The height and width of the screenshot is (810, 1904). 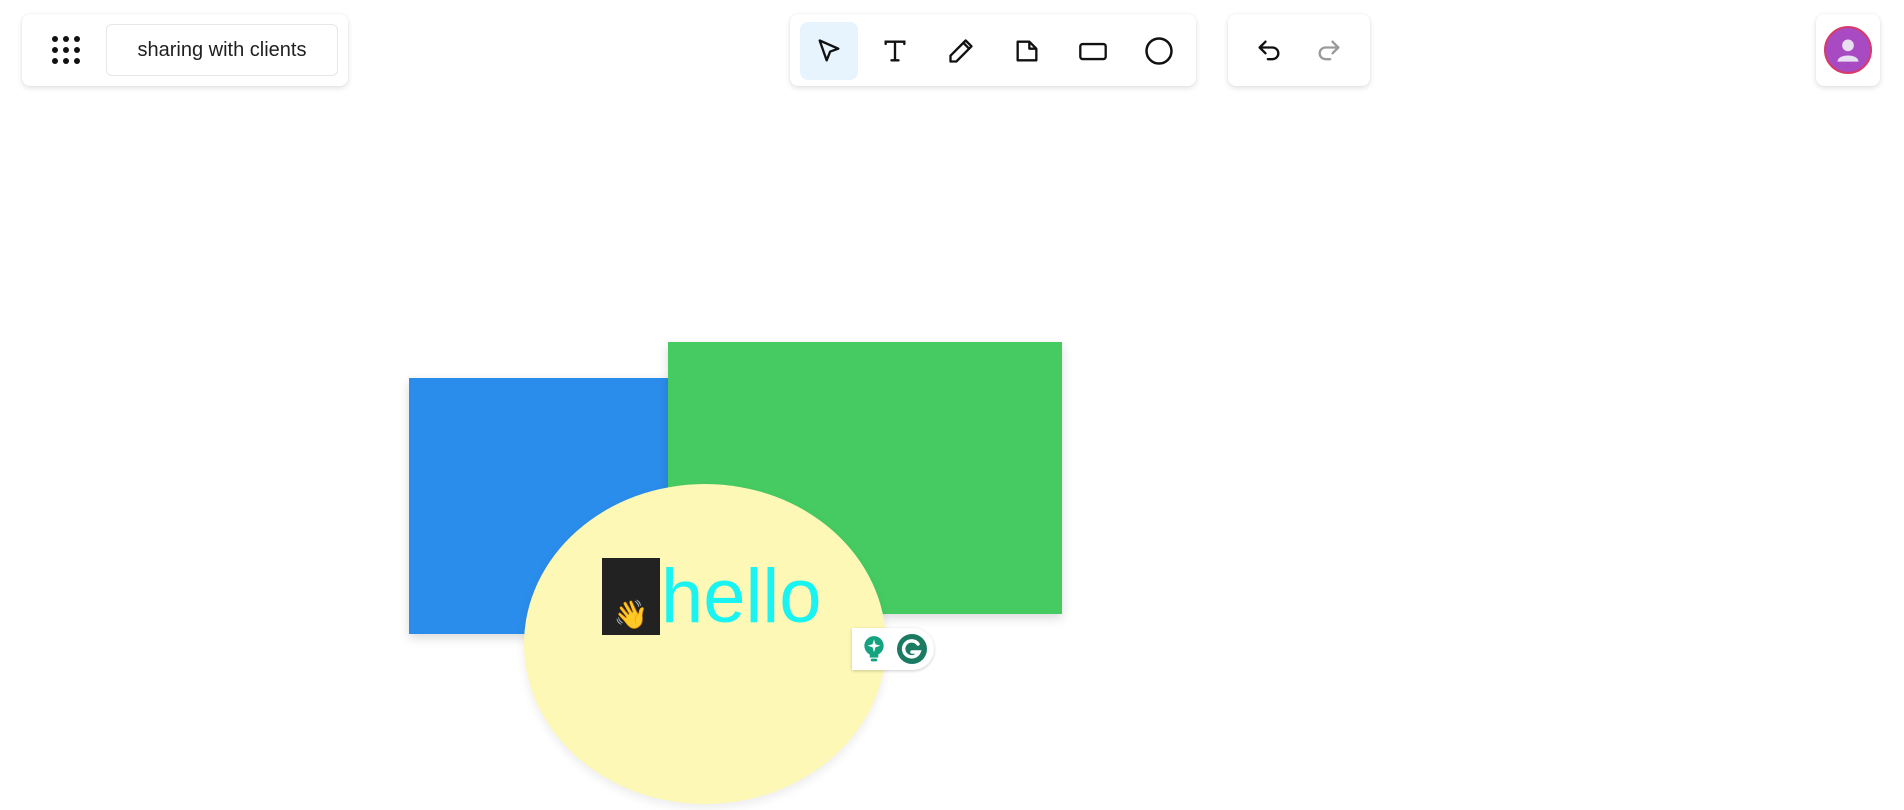 I want to click on user-avatar, so click(x=1848, y=50).